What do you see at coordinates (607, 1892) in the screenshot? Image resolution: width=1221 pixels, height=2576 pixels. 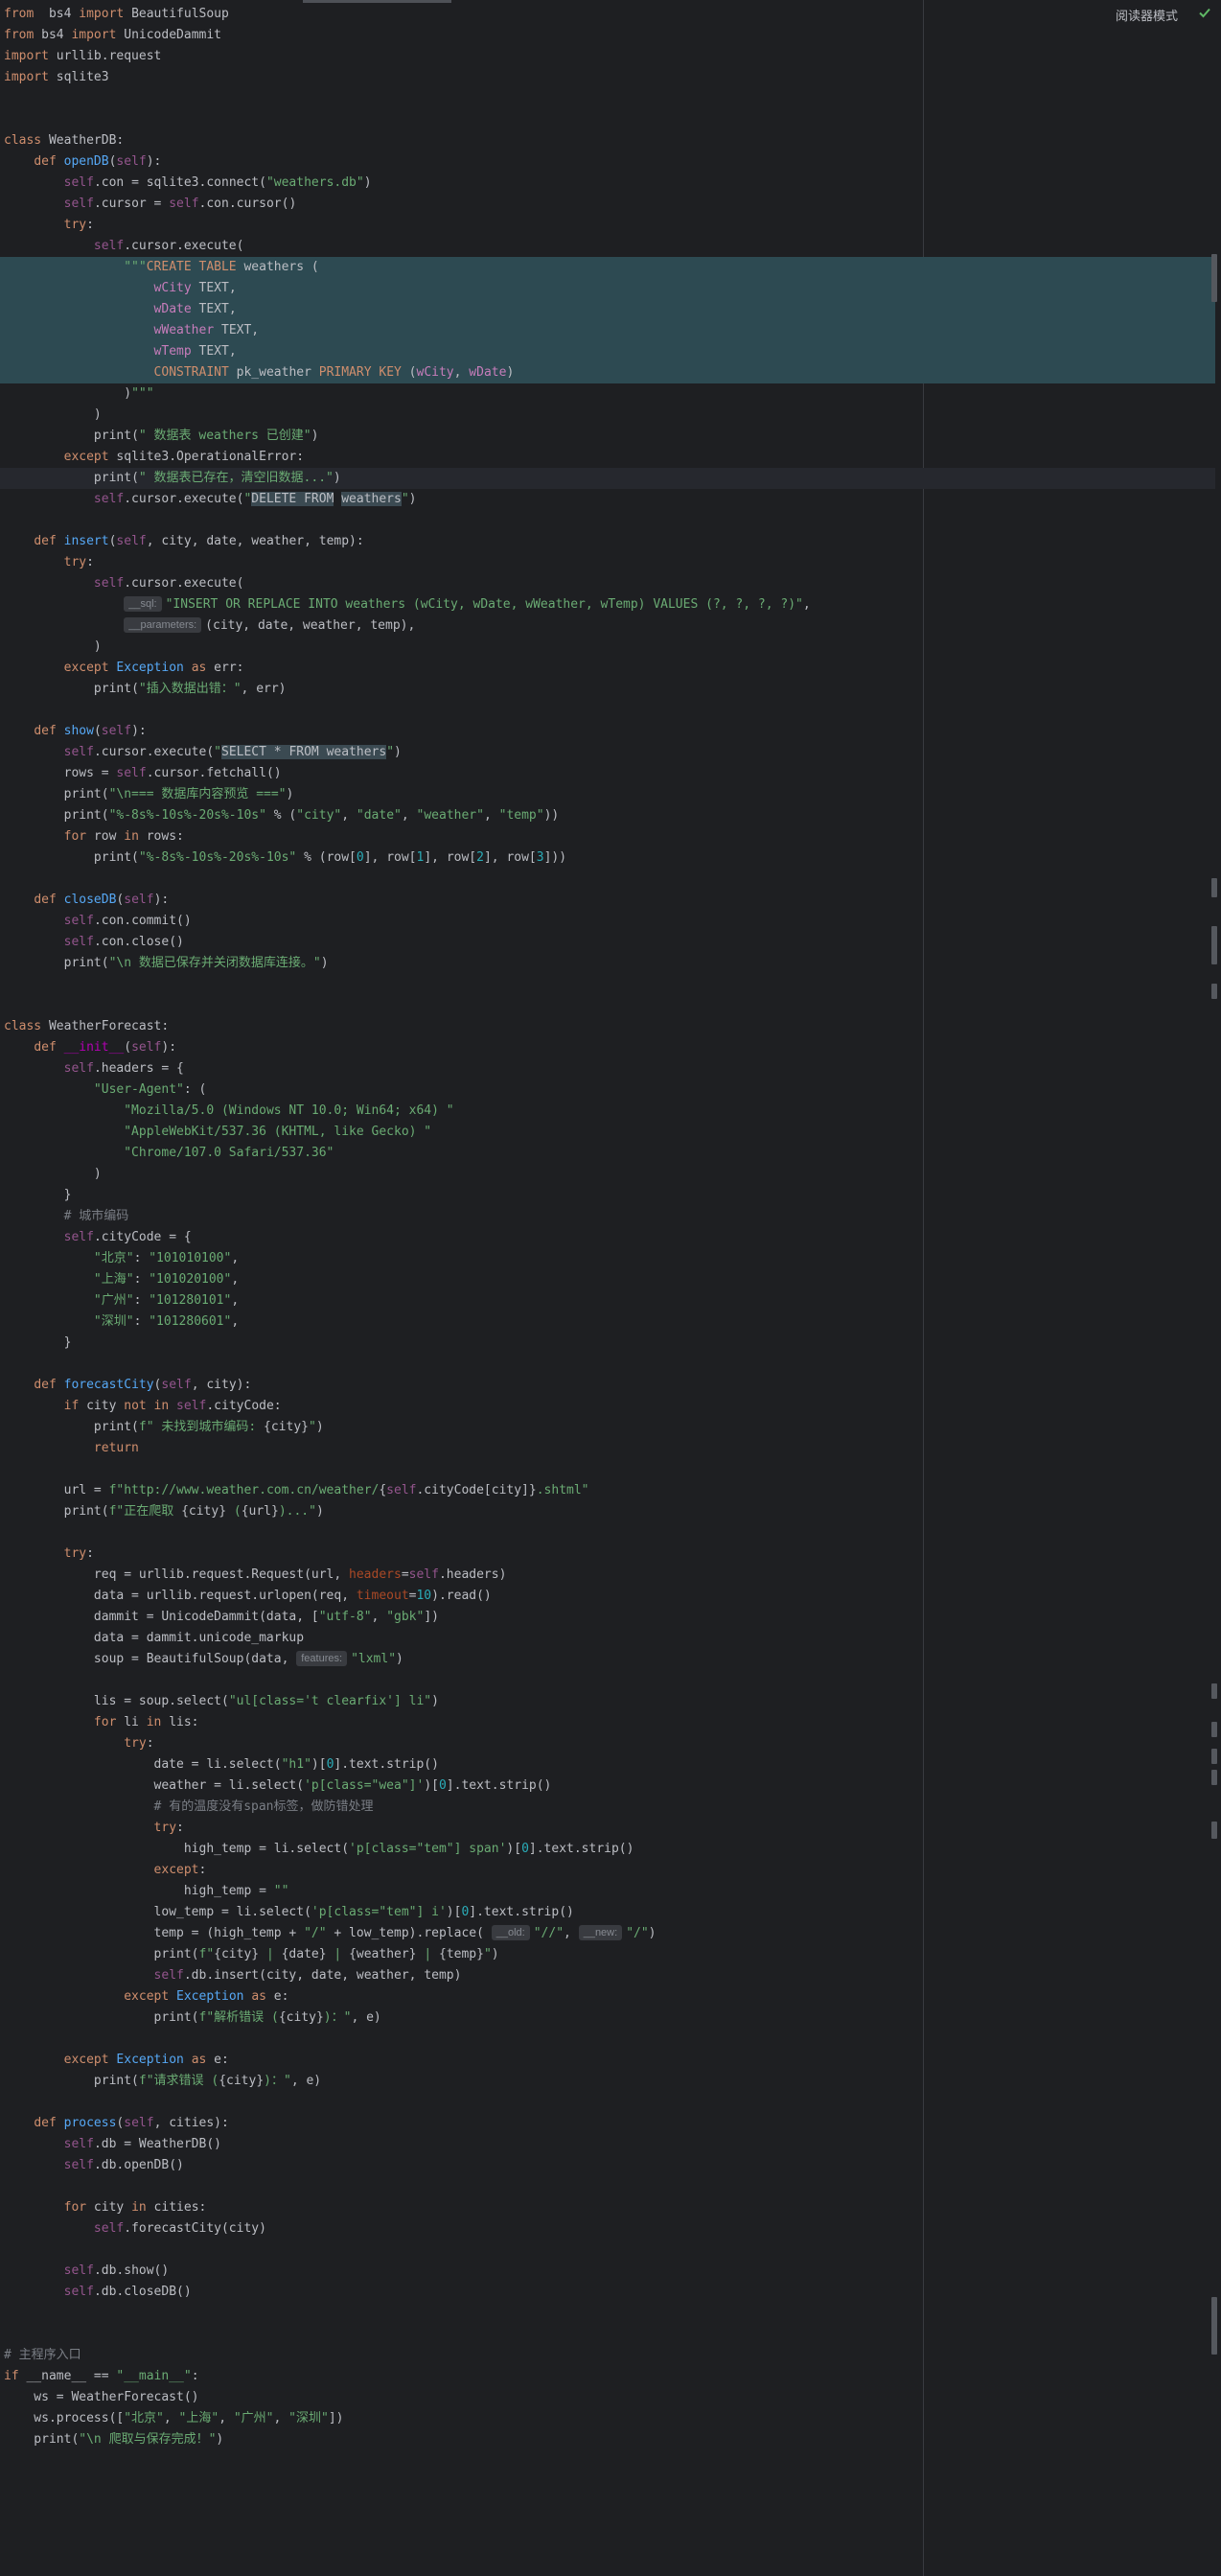 I see `code-line: high_temp = ""` at bounding box center [607, 1892].